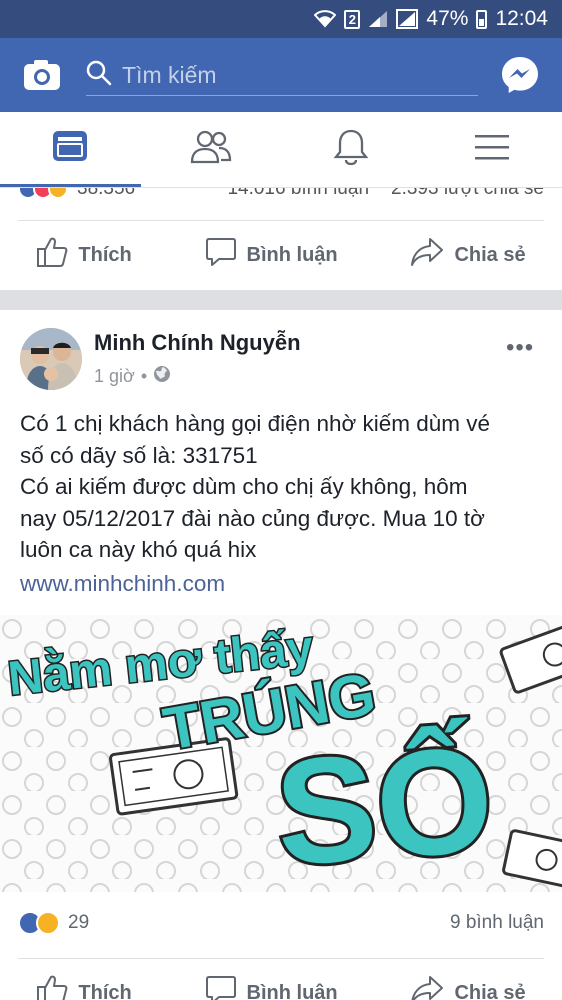 This screenshot has width=562, height=1000. What do you see at coordinates (114, 376) in the screenshot?
I see `post-time: 1 giờ` at bounding box center [114, 376].